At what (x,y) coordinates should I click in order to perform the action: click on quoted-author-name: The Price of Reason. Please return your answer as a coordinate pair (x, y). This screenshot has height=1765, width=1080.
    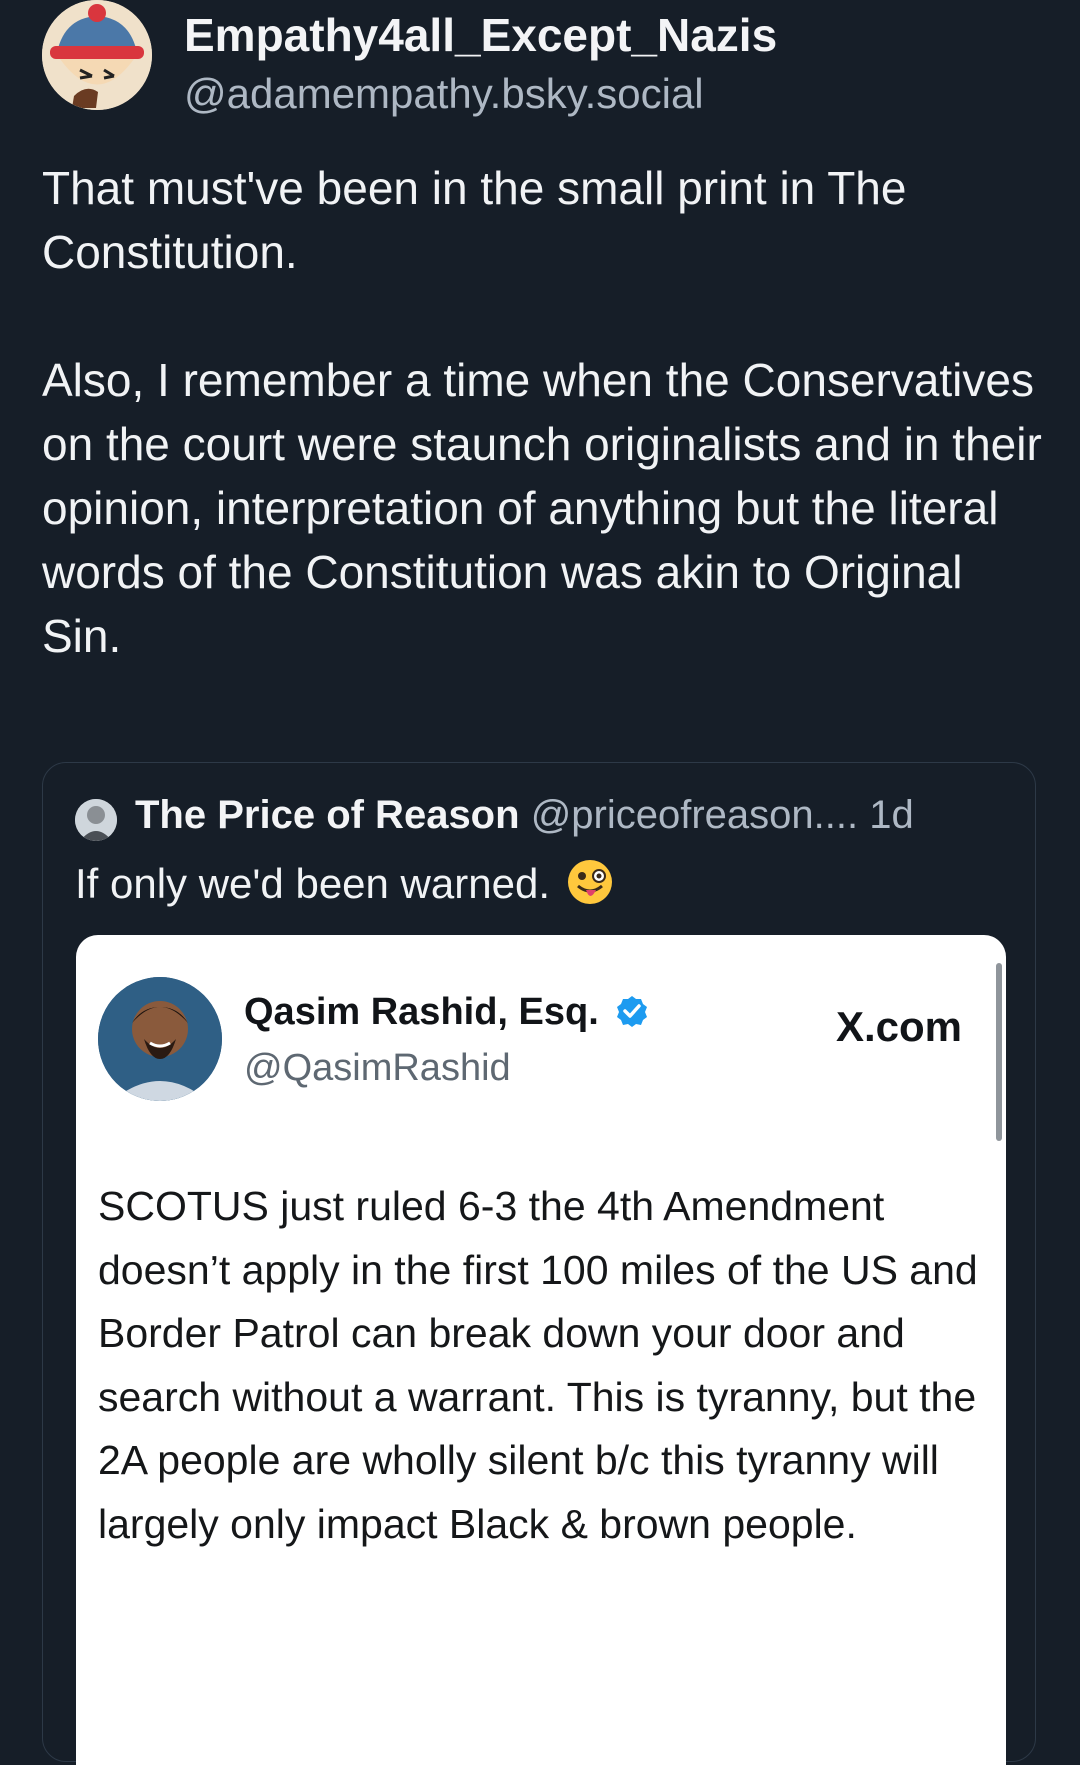
    Looking at the image, I should click on (327, 815).